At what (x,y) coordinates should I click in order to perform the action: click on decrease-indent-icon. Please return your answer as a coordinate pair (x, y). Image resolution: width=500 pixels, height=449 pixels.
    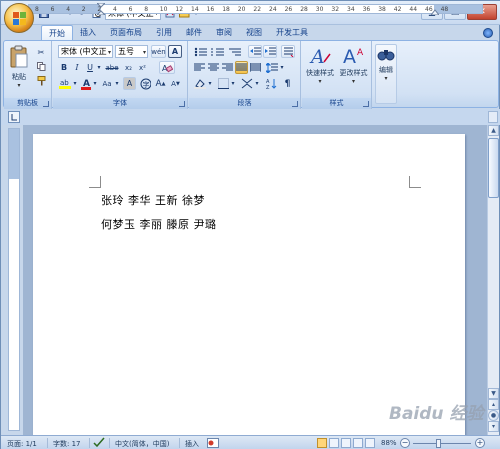
    Looking at the image, I should click on (255, 51).